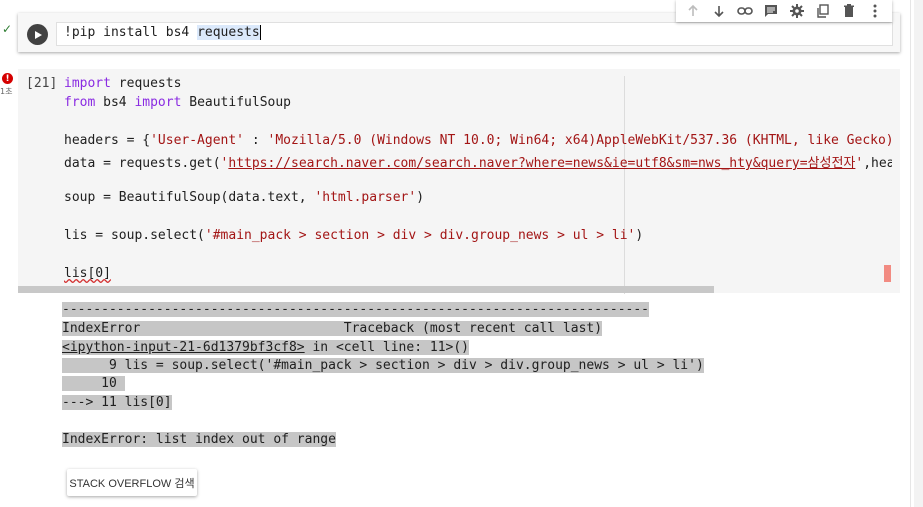 The height and width of the screenshot is (507, 923). Describe the element at coordinates (624, 185) in the screenshot. I see `line-length-ruler` at that location.